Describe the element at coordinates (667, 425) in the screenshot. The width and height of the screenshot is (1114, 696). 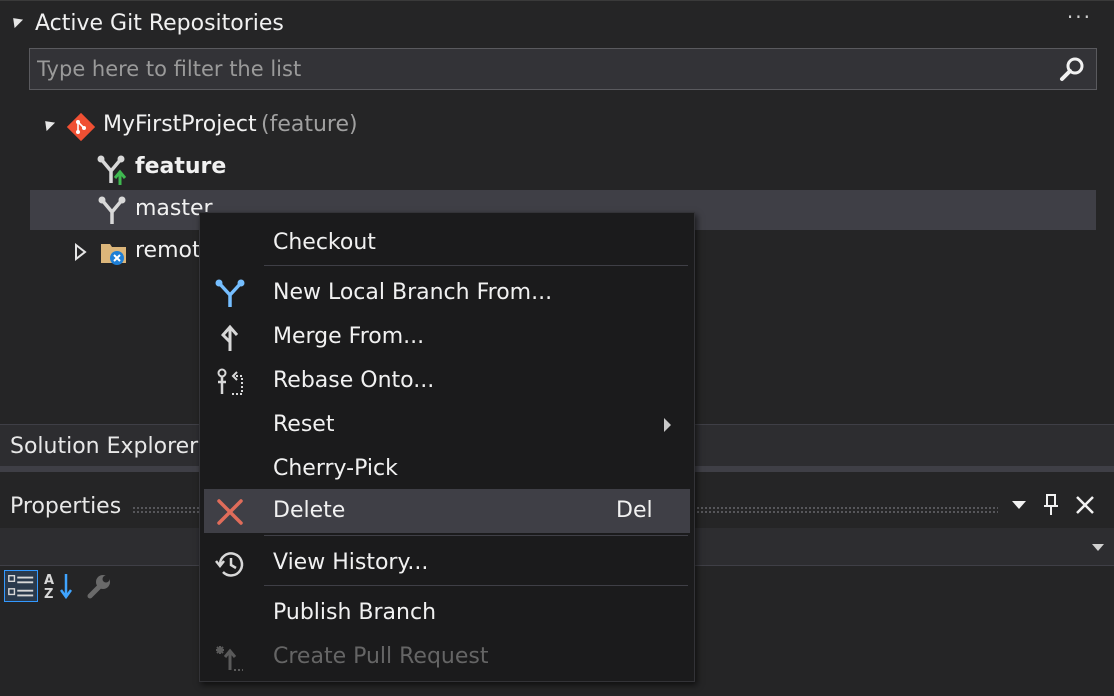
I see `submenu-arrow-icon` at that location.